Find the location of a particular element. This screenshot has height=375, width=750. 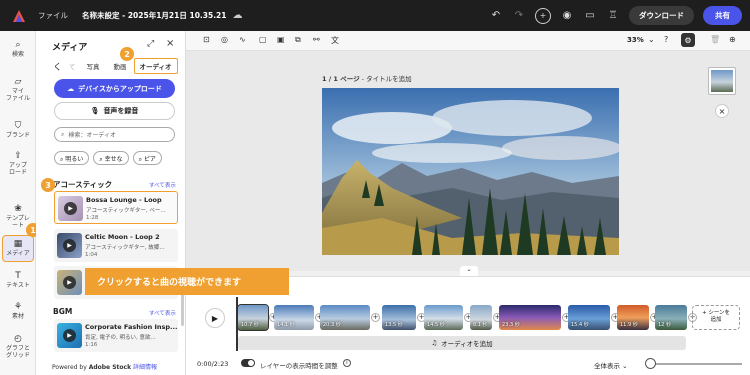

add-audio-bar: ♫ オーディオを追加 is located at coordinates (462, 343).